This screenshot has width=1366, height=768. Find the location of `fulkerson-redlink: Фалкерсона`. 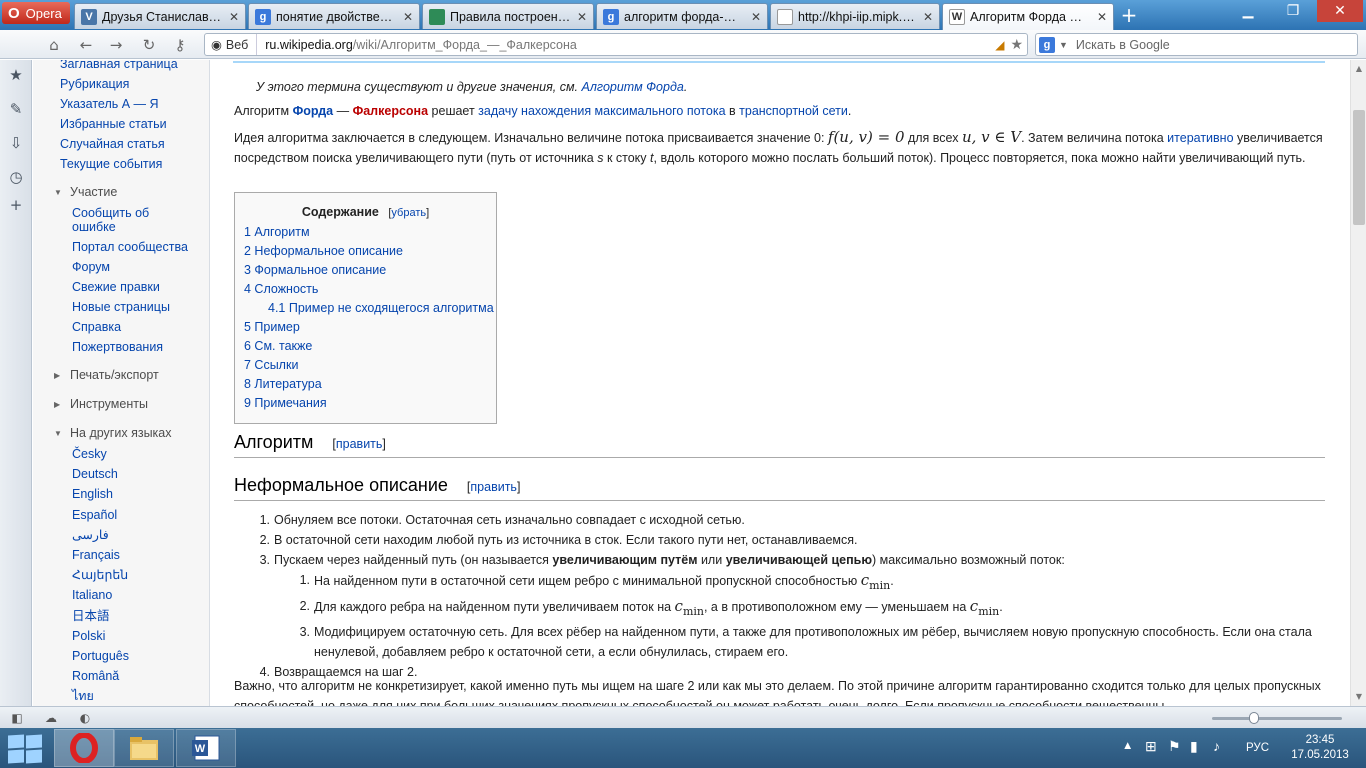

fulkerson-redlink: Фалкерсона is located at coordinates (391, 111).